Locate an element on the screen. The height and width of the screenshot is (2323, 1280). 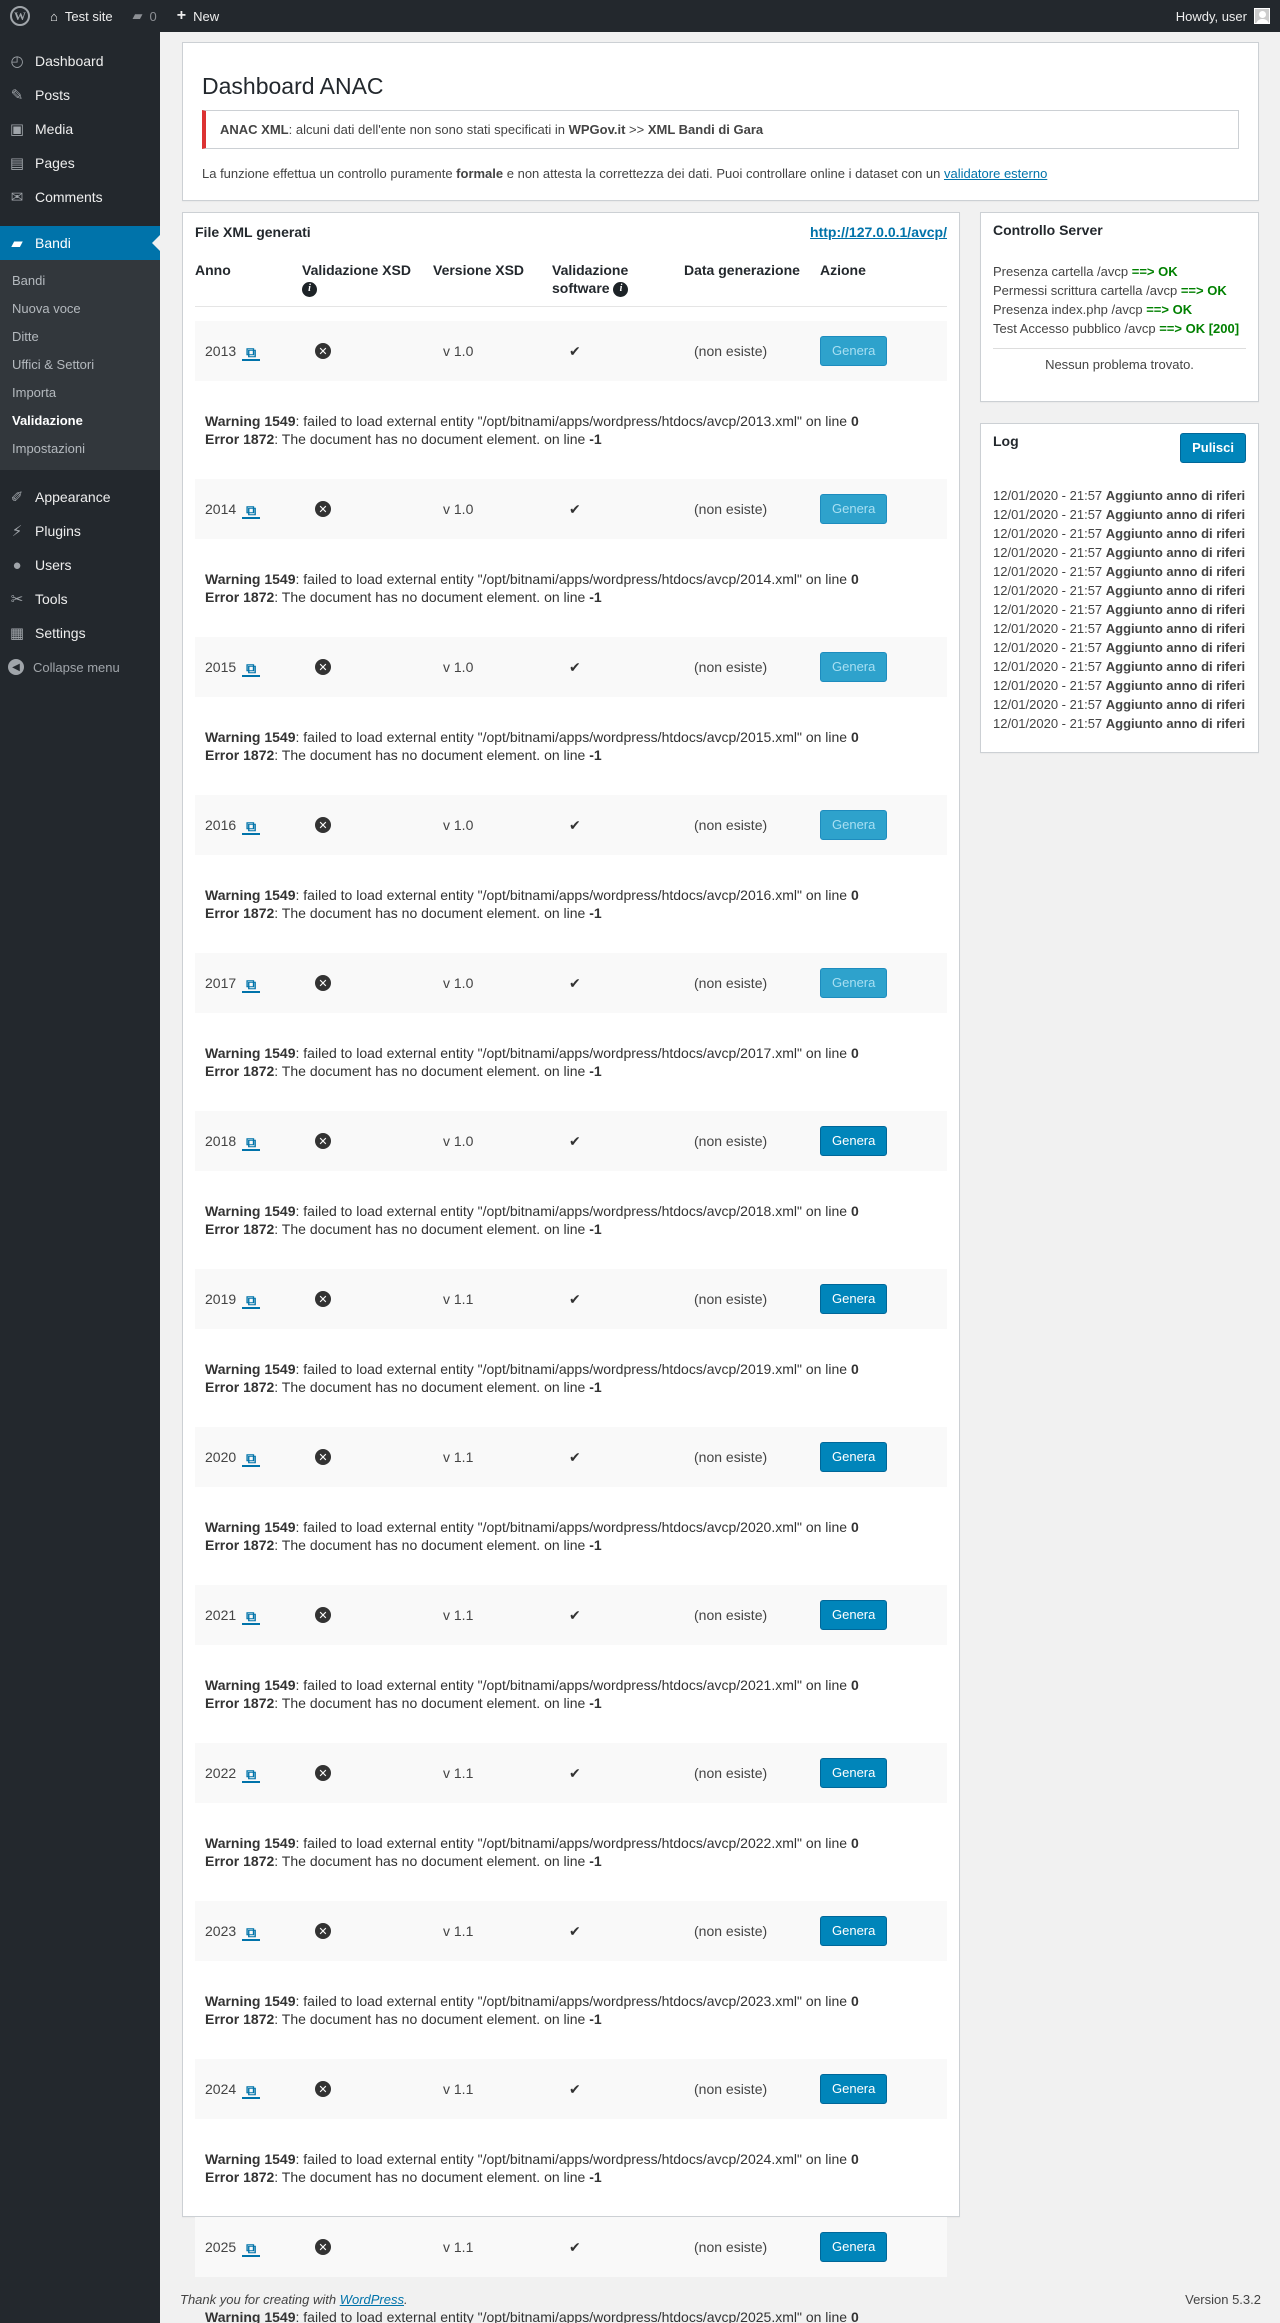
menu-item-appearance: ✐ Appearance is located at coordinates (80, 497).